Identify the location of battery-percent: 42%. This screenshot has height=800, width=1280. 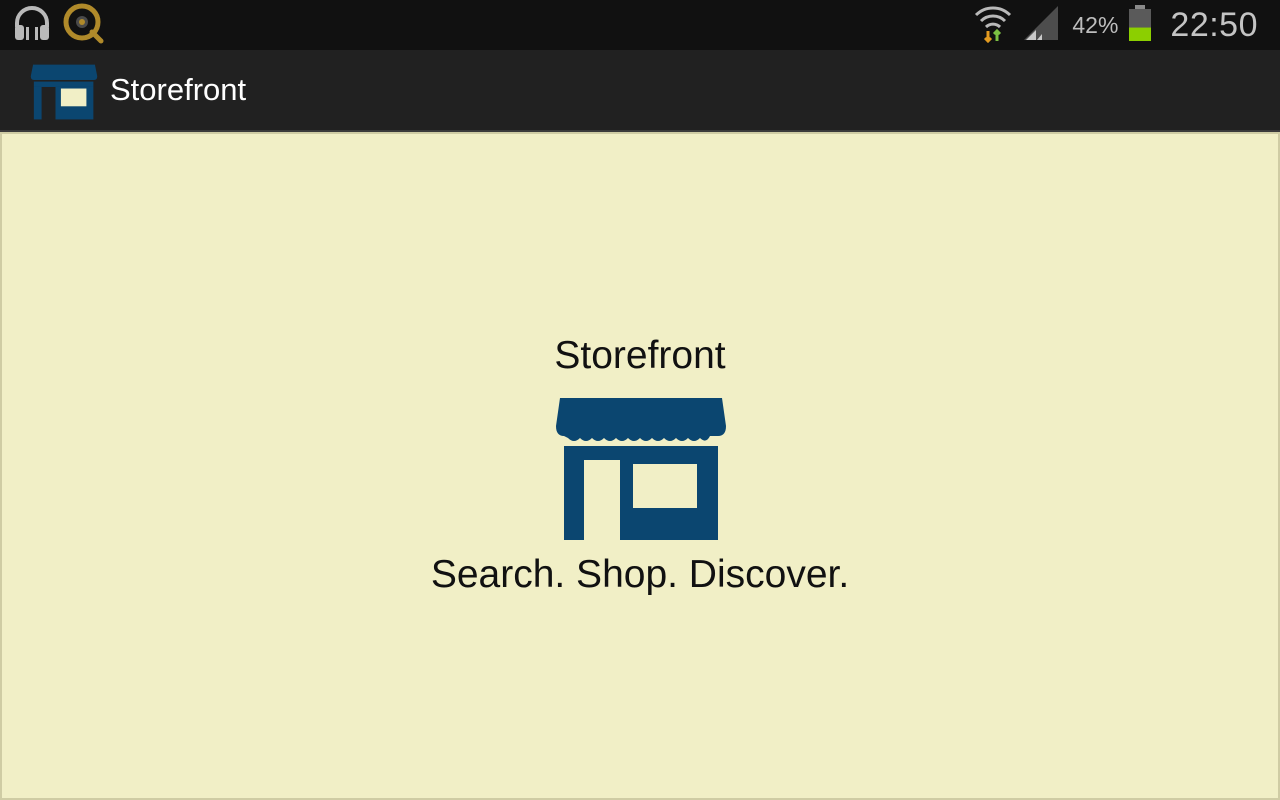
(1095, 24).